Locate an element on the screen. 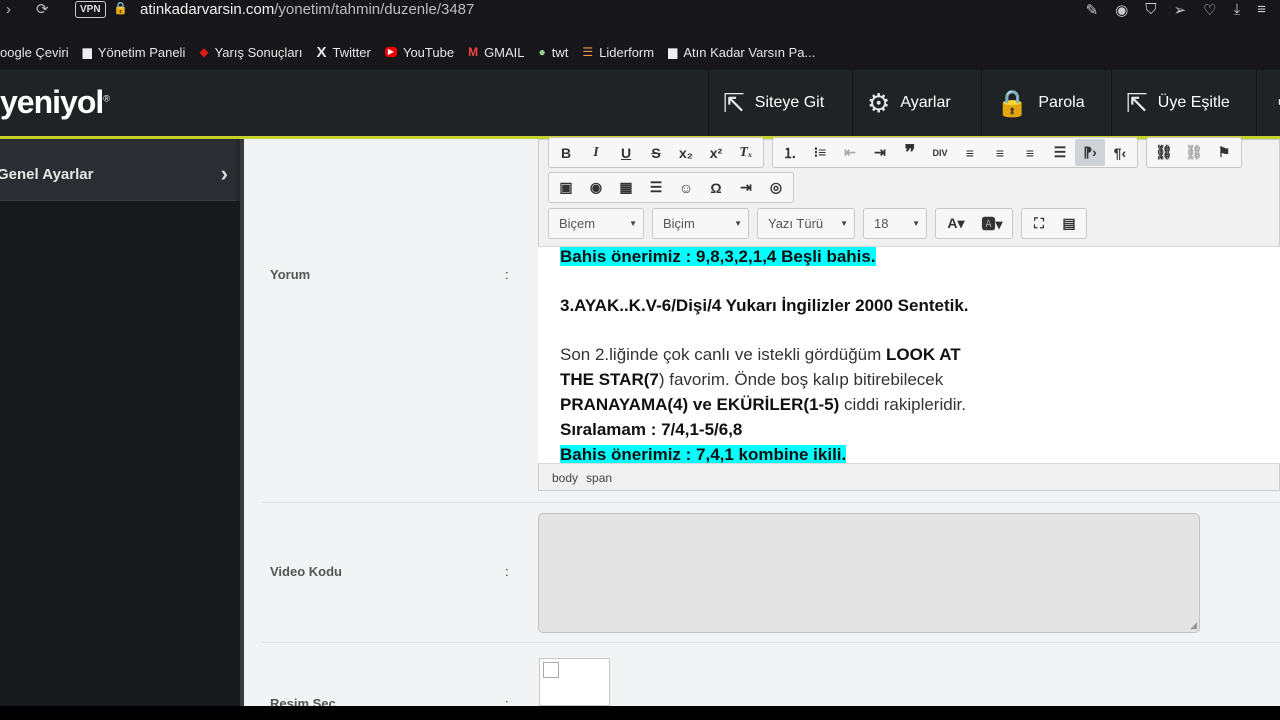 This screenshot has width=1280, height=720. menu-more: ◔ is located at coordinates (1268, 103).